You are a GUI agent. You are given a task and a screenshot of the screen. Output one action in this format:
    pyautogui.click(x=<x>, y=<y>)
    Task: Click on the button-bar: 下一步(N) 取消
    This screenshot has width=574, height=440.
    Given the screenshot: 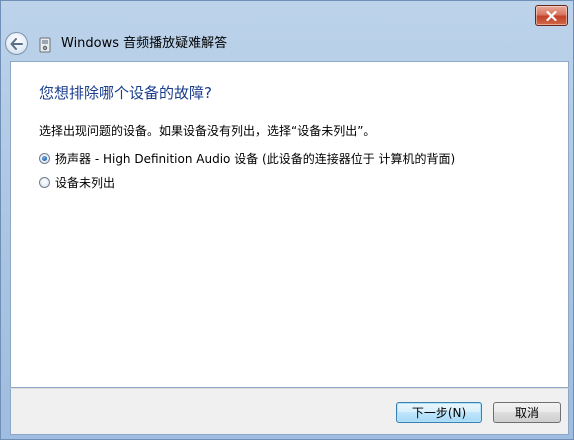 What is the action you would take?
    pyautogui.click(x=289, y=411)
    